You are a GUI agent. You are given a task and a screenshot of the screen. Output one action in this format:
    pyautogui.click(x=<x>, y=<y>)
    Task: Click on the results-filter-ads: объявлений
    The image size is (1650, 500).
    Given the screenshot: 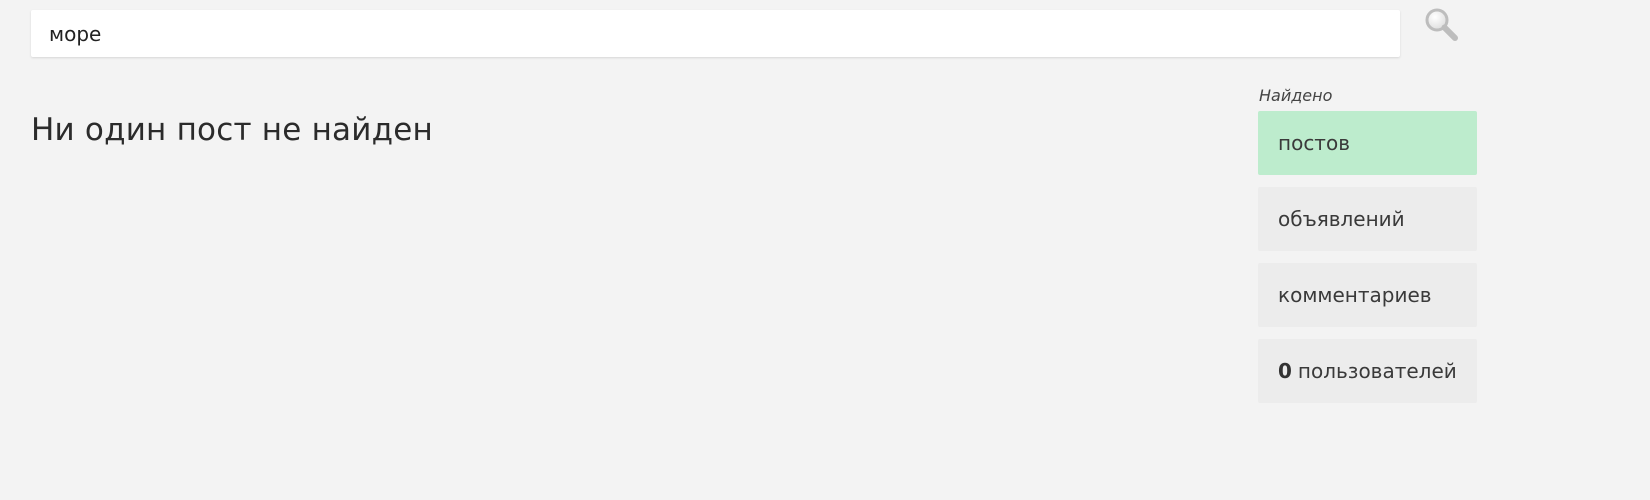 What is the action you would take?
    pyautogui.click(x=1367, y=219)
    